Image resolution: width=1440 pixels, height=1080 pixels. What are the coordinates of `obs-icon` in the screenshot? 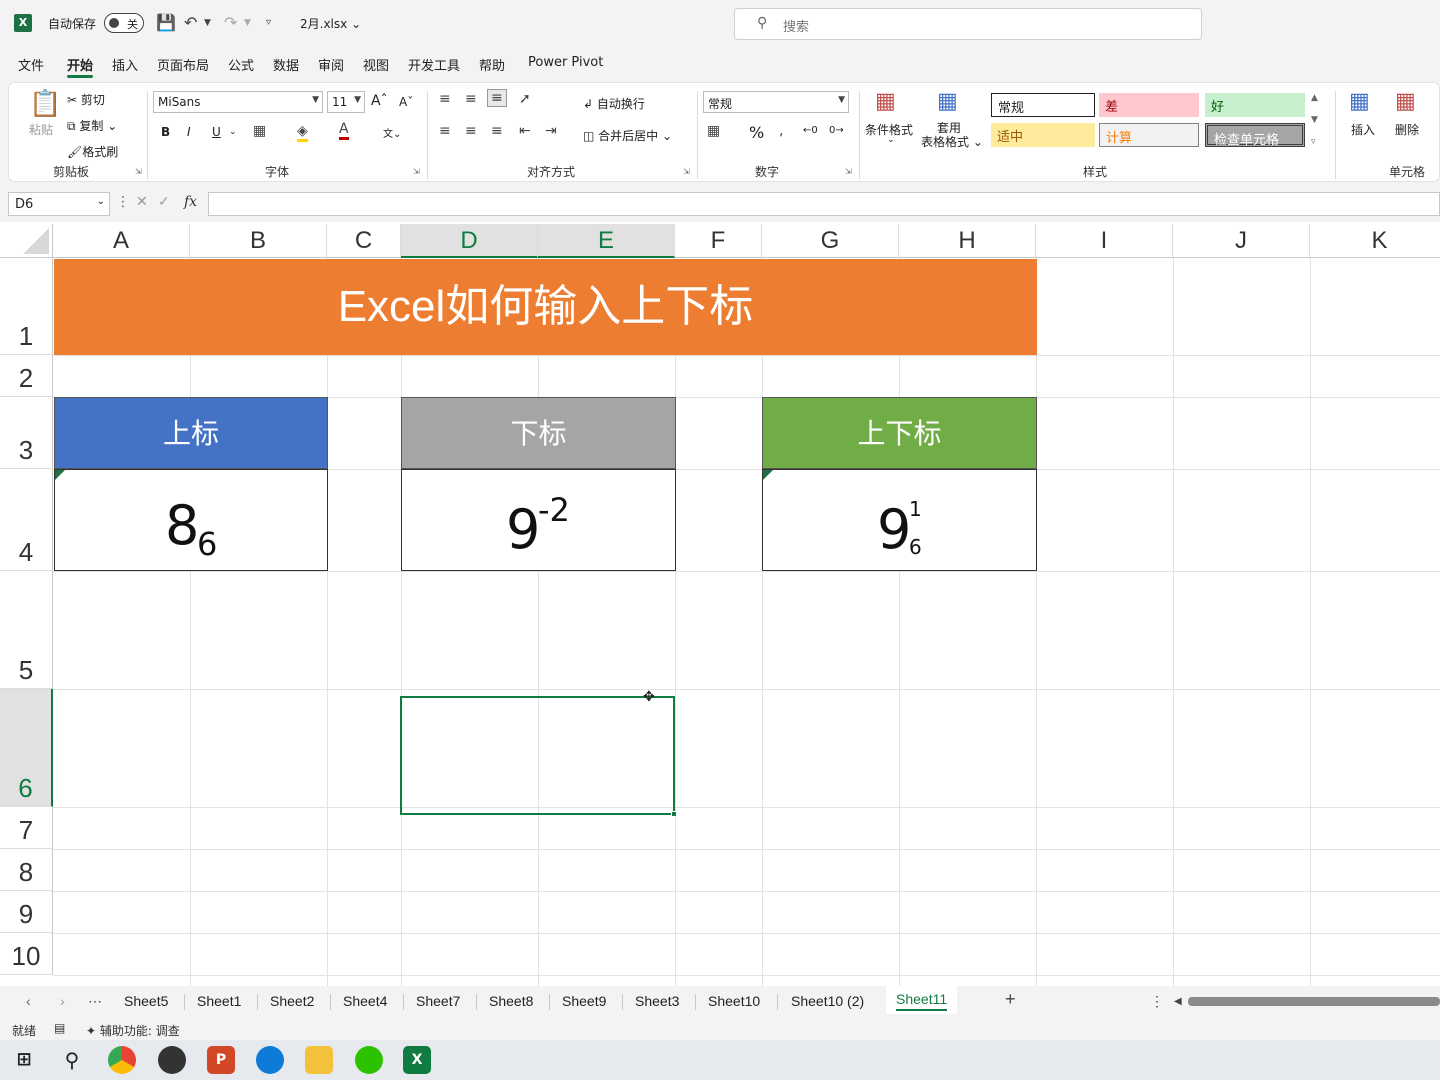 It's located at (172, 1060).